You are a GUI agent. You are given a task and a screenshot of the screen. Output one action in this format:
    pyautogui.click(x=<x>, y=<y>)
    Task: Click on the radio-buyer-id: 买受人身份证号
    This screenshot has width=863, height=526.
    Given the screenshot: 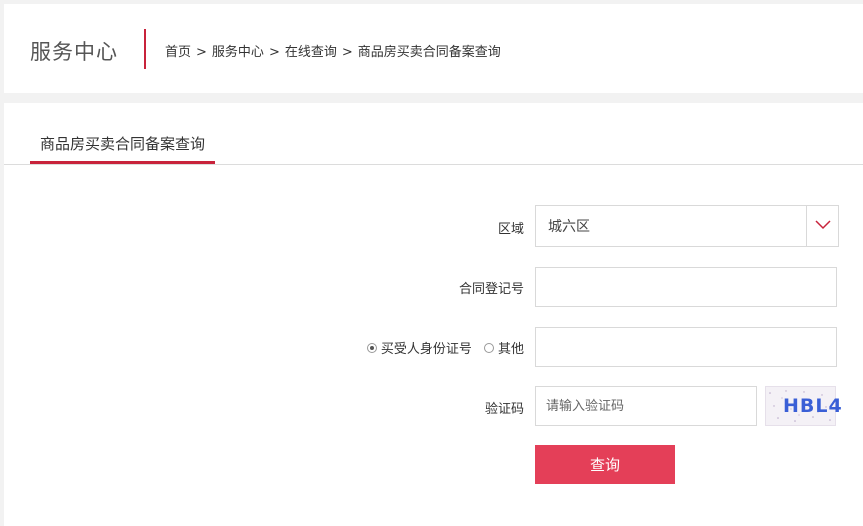 What is the action you would take?
    pyautogui.click(x=419, y=347)
    